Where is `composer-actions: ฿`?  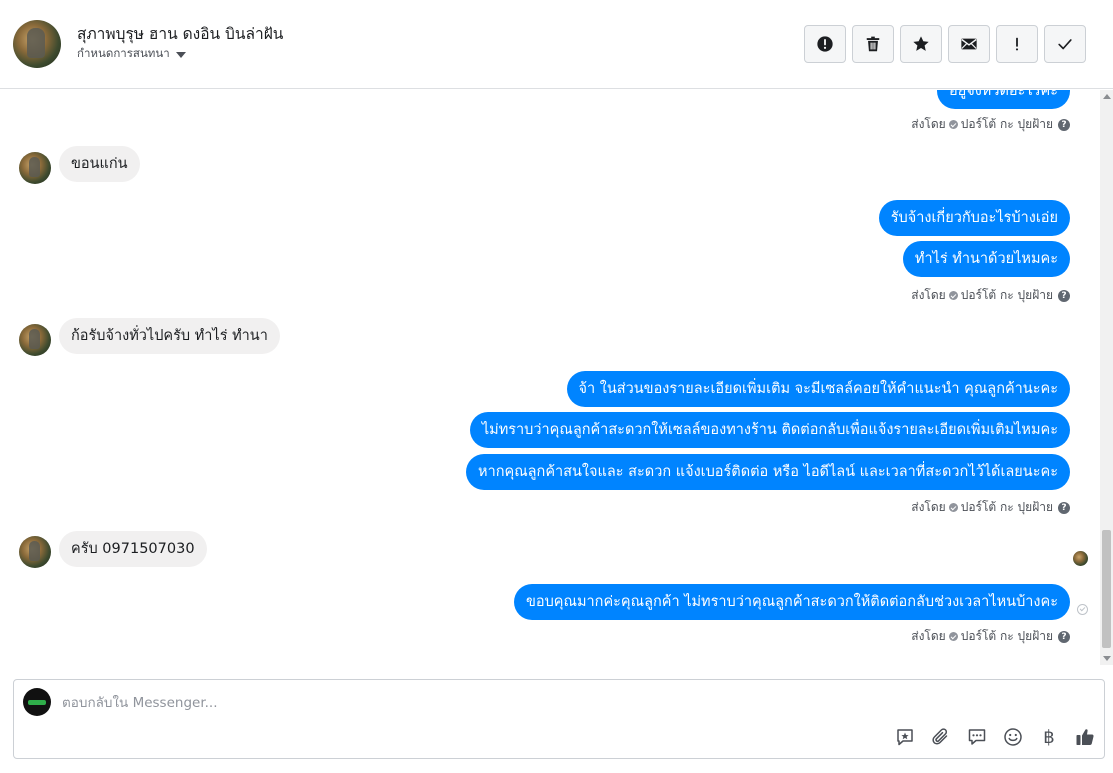 composer-actions: ฿ is located at coordinates (995, 737).